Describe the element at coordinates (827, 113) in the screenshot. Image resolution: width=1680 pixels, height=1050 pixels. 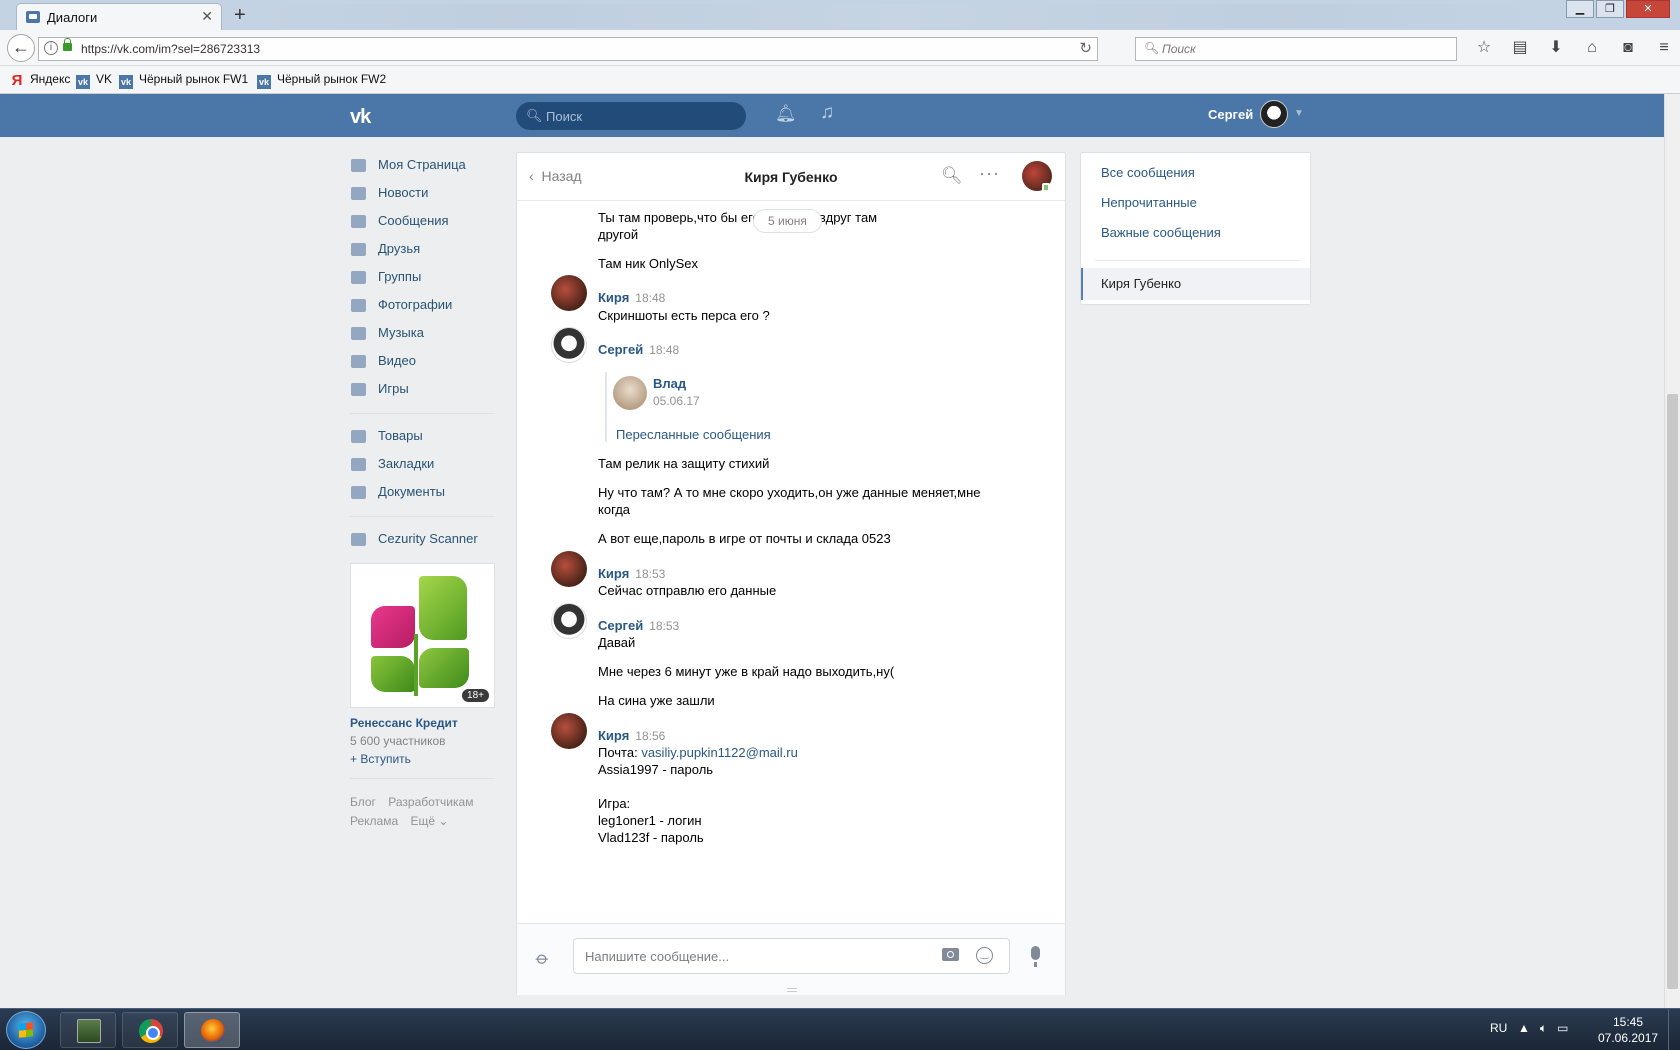
I see `music-note-icon: ♫` at that location.